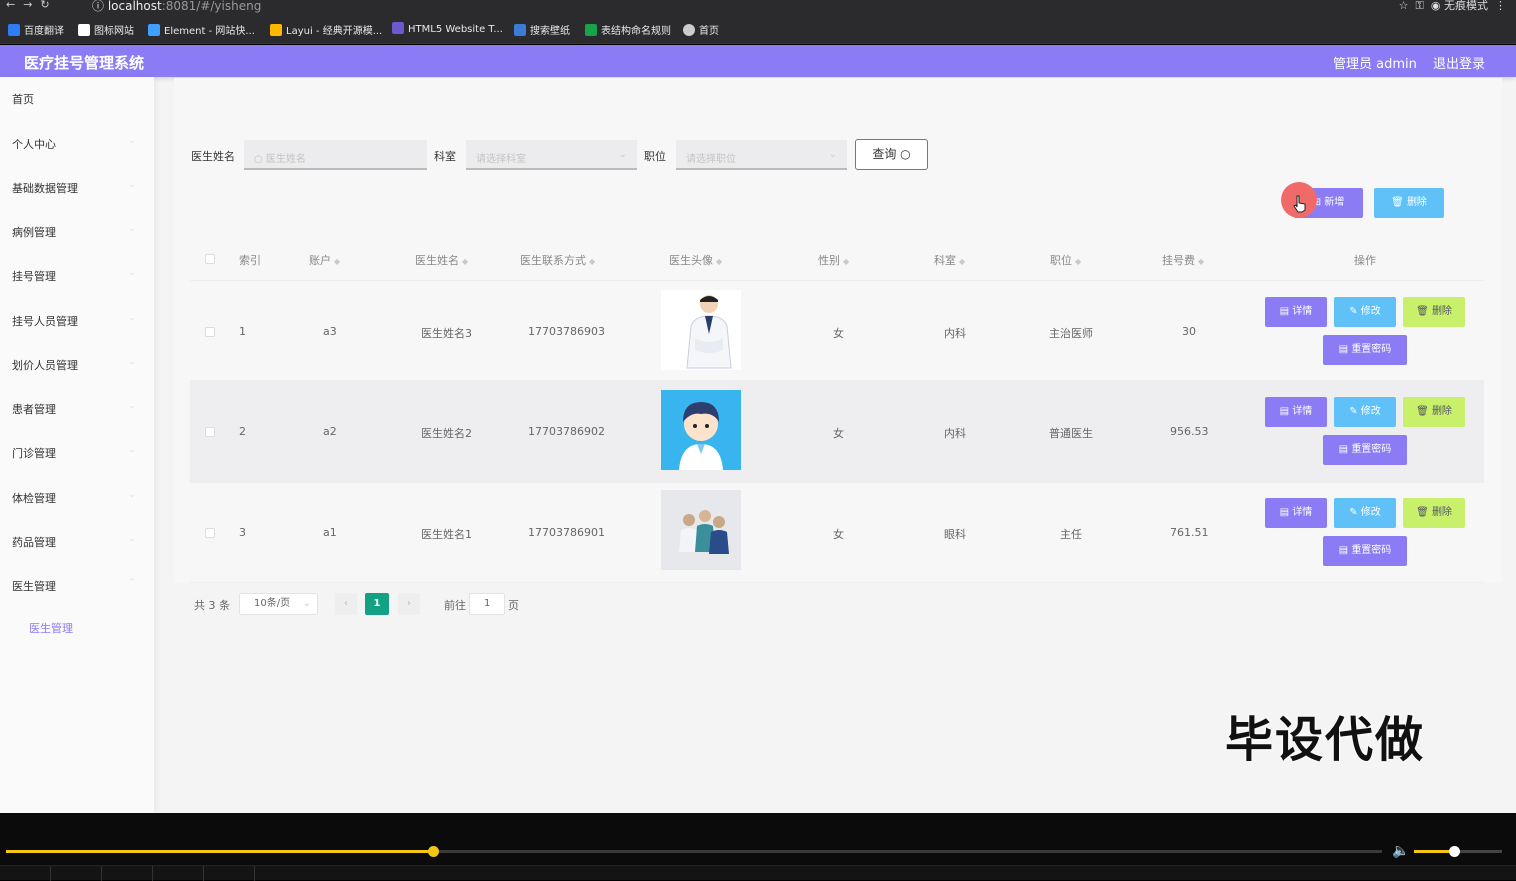  Describe the element at coordinates (260, 159) in the screenshot. I see `search-icon: ○` at that location.